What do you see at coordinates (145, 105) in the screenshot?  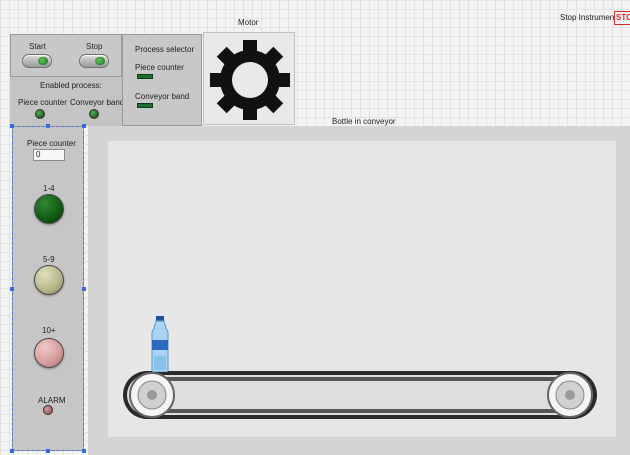 I see `process-option-conveyor-band` at bounding box center [145, 105].